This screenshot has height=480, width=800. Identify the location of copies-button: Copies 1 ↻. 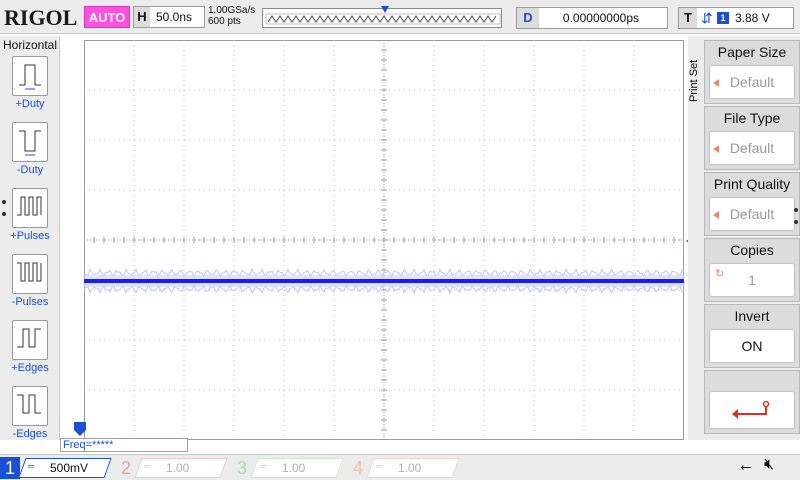
(752, 270).